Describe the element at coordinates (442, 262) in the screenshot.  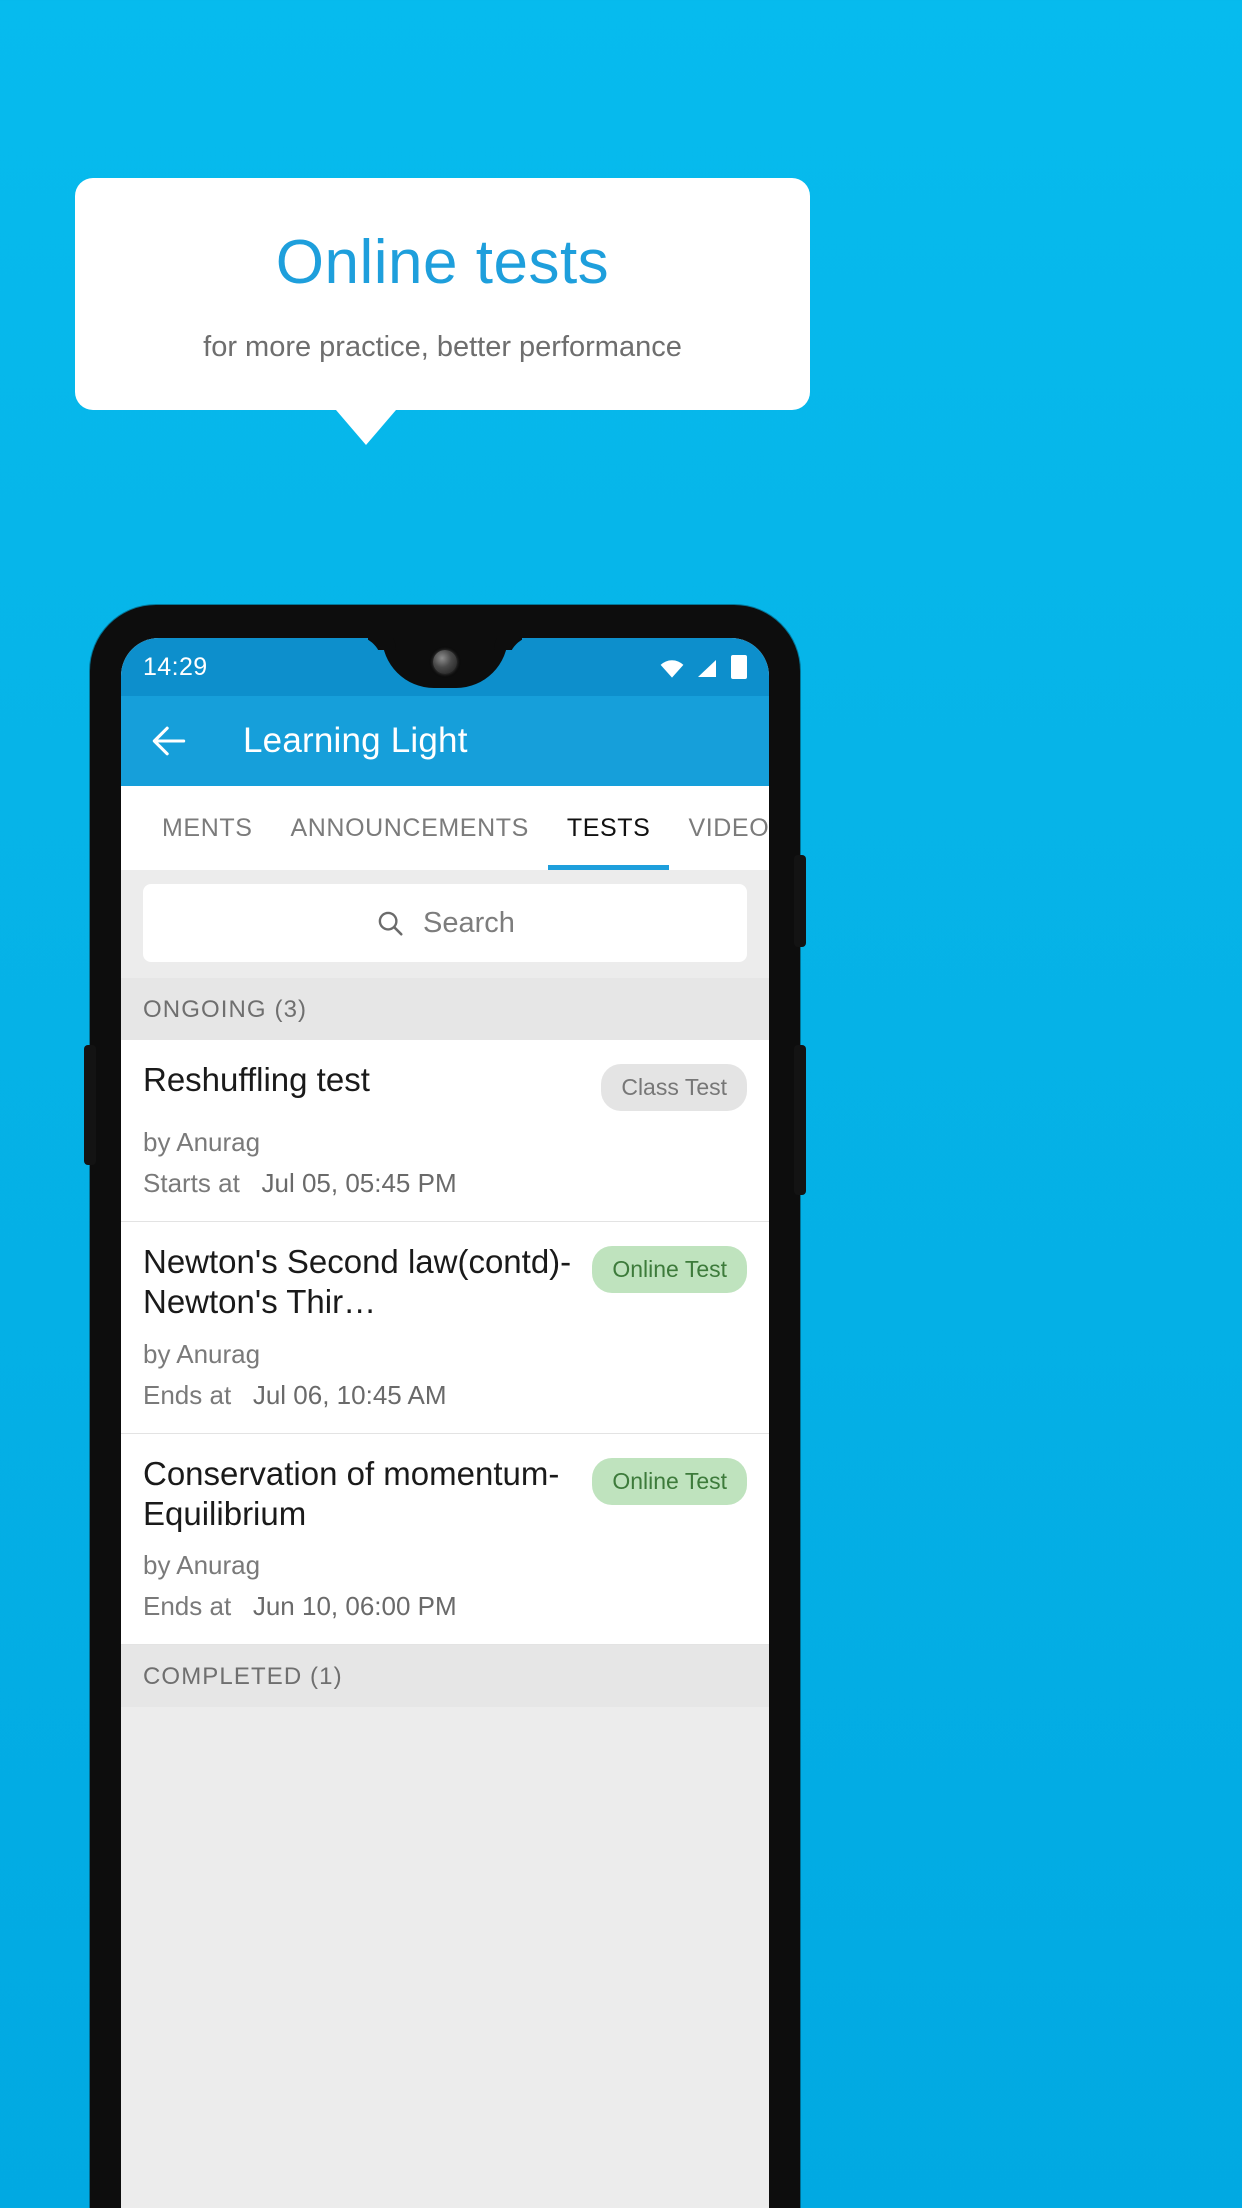
I see `promo-title: Online tests` at that location.